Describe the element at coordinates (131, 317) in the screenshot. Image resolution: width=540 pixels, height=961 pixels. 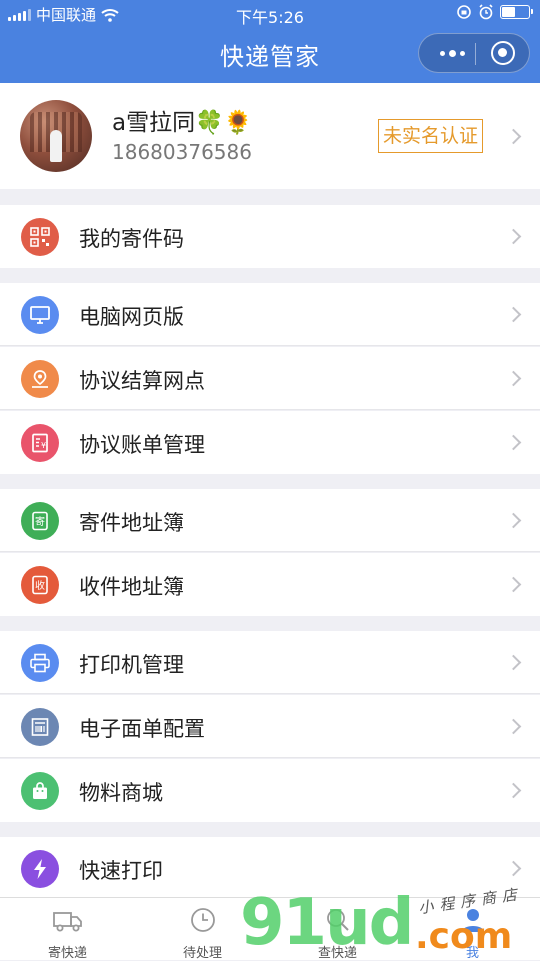
I see `menu-label: 电脑网页版` at that location.